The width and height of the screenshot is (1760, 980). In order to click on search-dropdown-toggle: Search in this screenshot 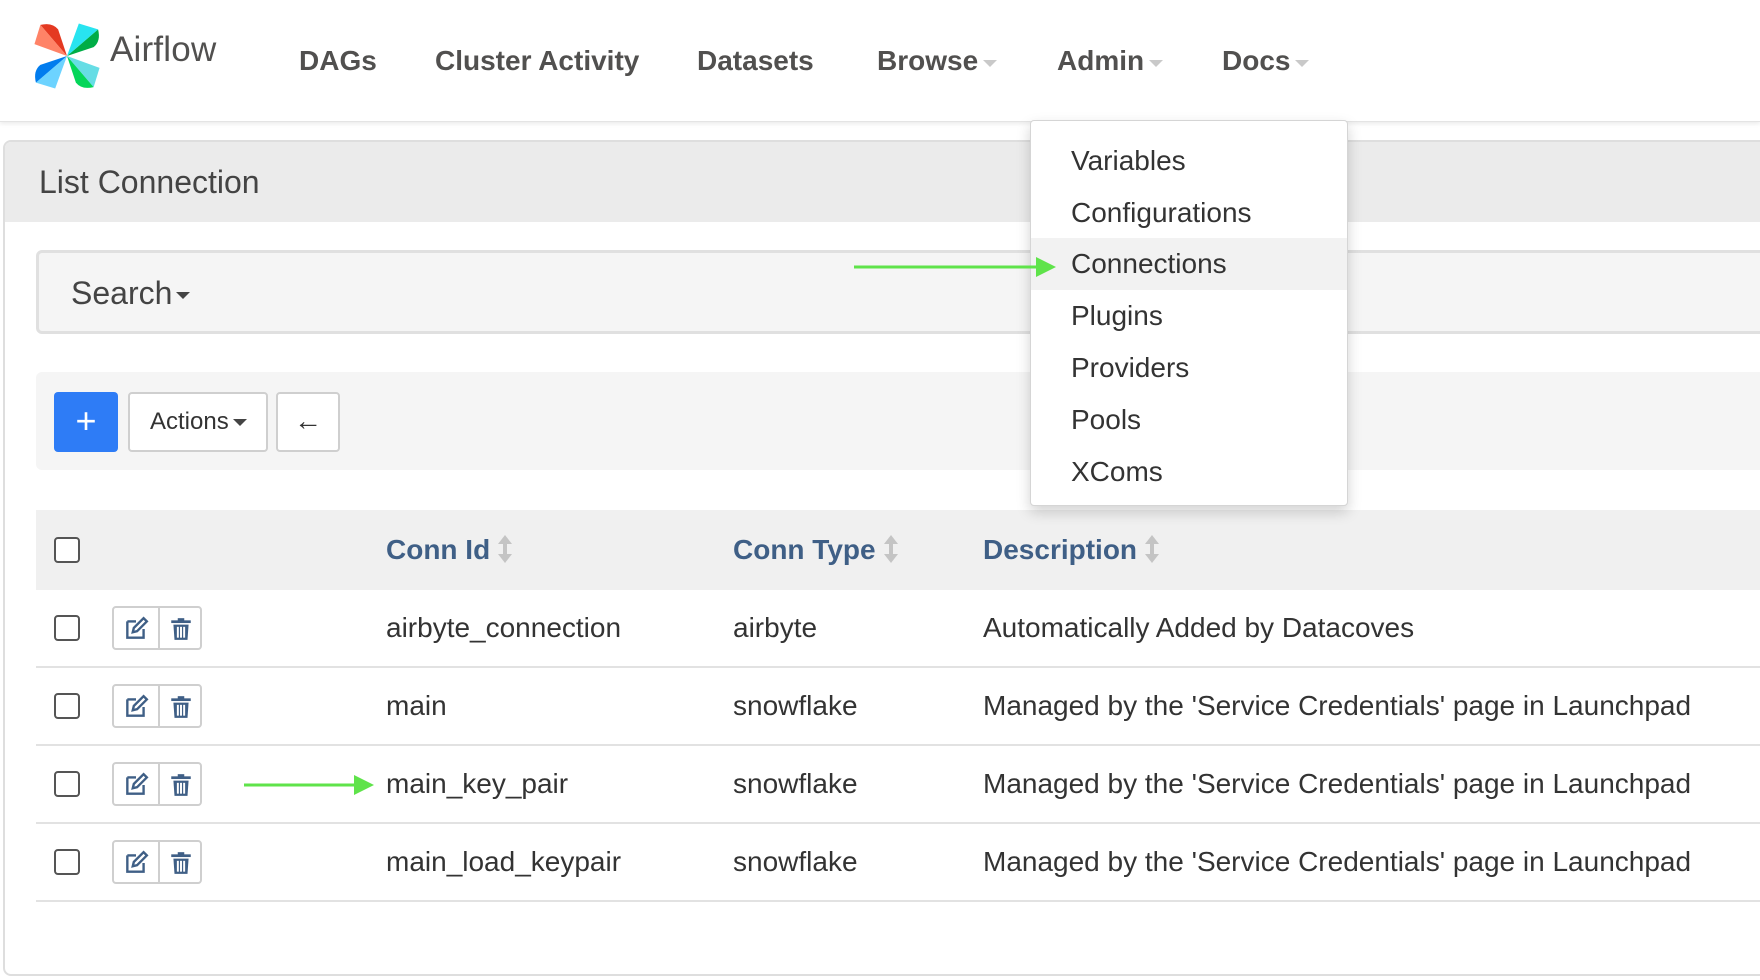, I will do `click(131, 293)`.